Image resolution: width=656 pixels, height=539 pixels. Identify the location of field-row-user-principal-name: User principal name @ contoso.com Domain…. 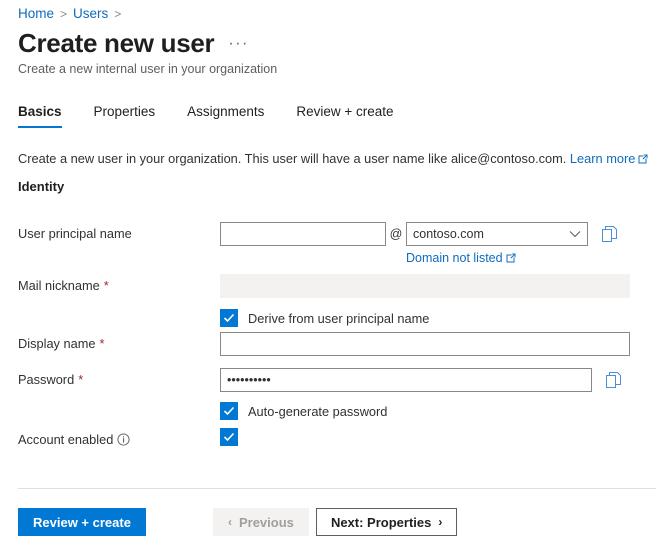
(328, 248).